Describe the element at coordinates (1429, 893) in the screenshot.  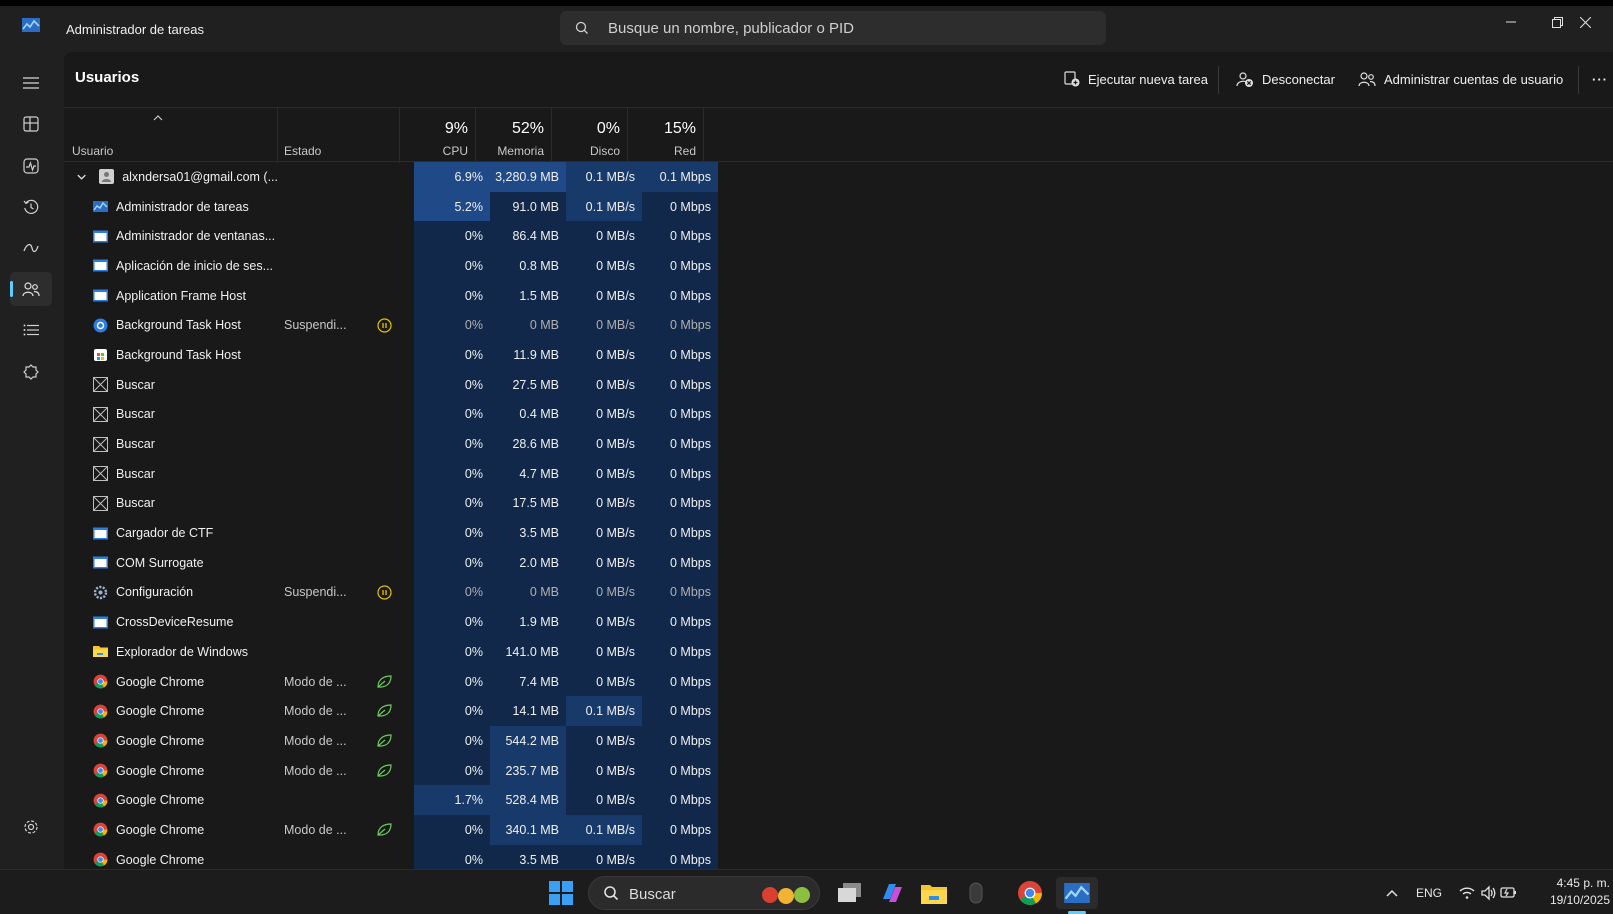
I see `tray-language: ENG` at that location.